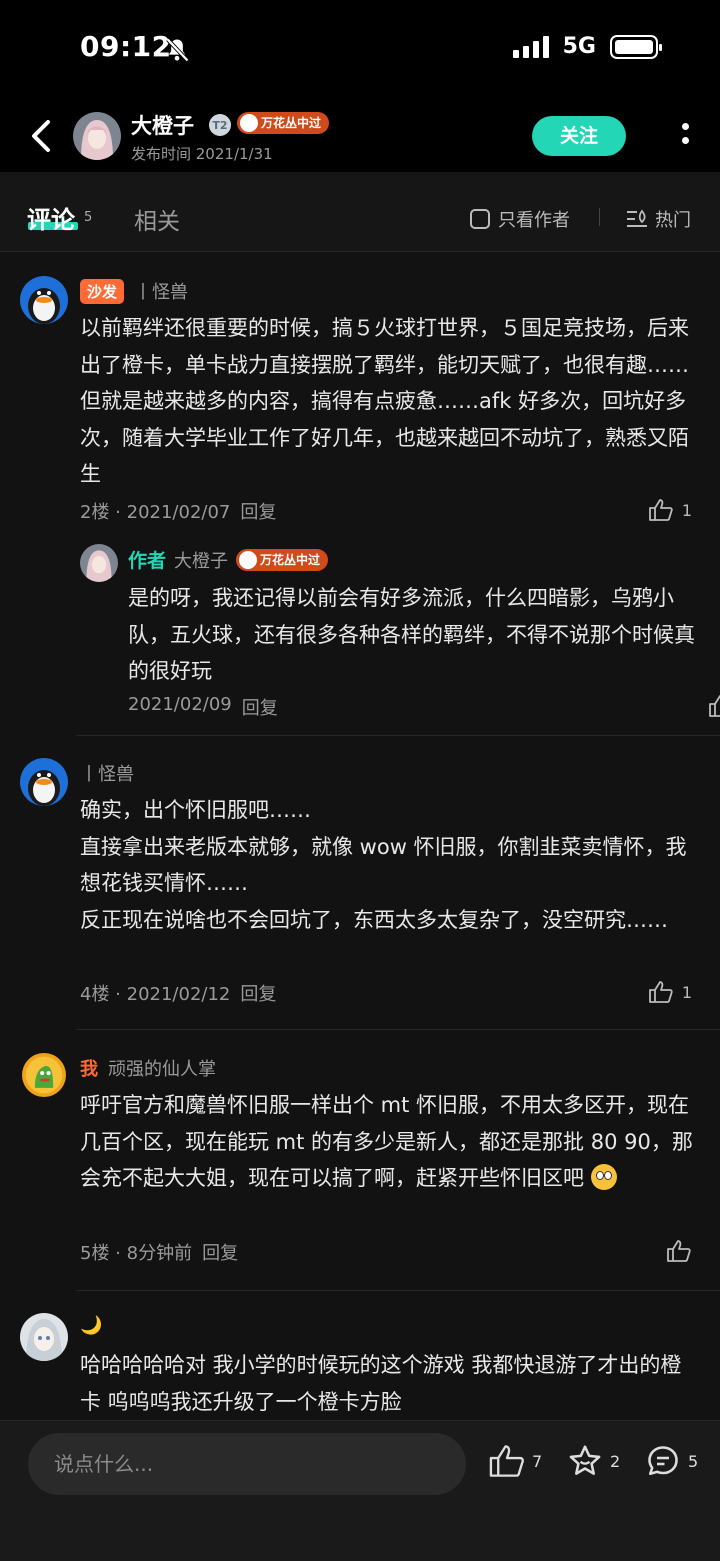 The image size is (720, 1561). I want to click on comment-meta: 我 顽强的仙人掌, so click(148, 1068).